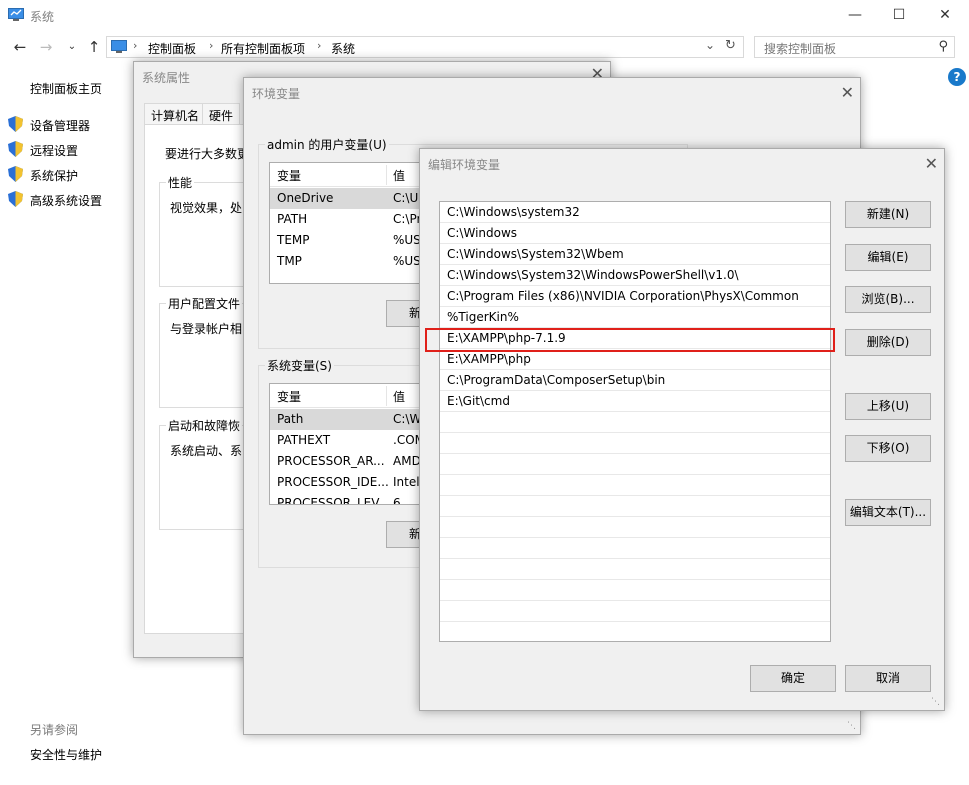 The image size is (969, 785). What do you see at coordinates (945, 16) in the screenshot?
I see `close-window-button: ✕` at bounding box center [945, 16].